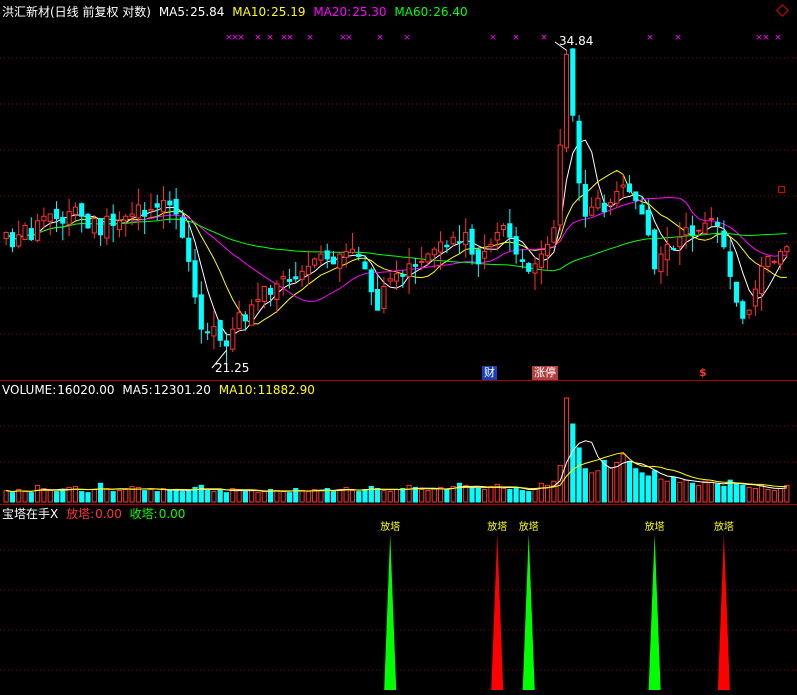 This screenshot has height=695, width=797. What do you see at coordinates (76, 12) in the screenshot?
I see `stock-name: 洪汇新材(日线 前复权 对数)` at bounding box center [76, 12].